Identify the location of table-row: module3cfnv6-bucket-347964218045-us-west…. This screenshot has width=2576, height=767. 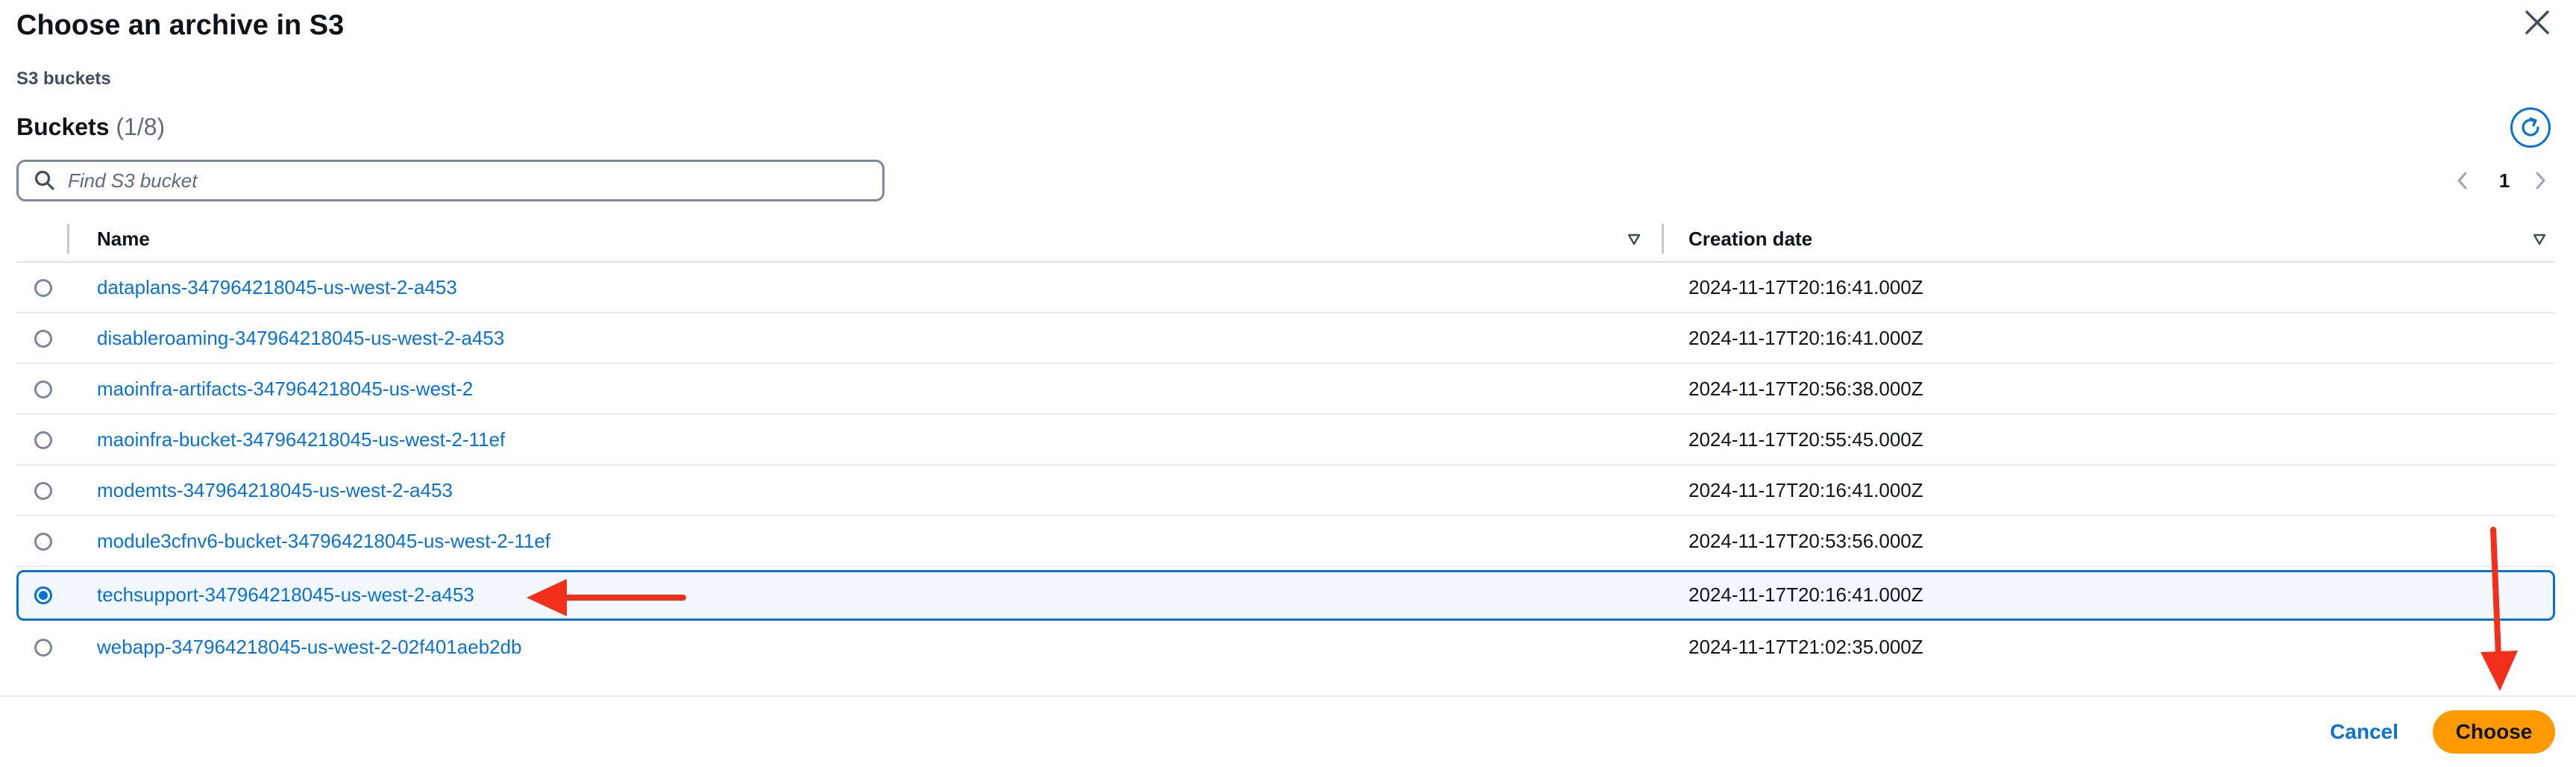
(1285, 541).